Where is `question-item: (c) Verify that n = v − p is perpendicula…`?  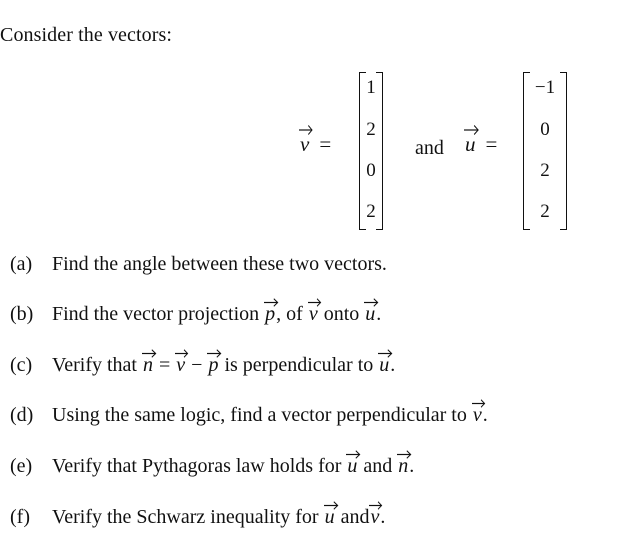 question-item: (c) Verify that n = v − p is perpendicula… is located at coordinates (203, 363).